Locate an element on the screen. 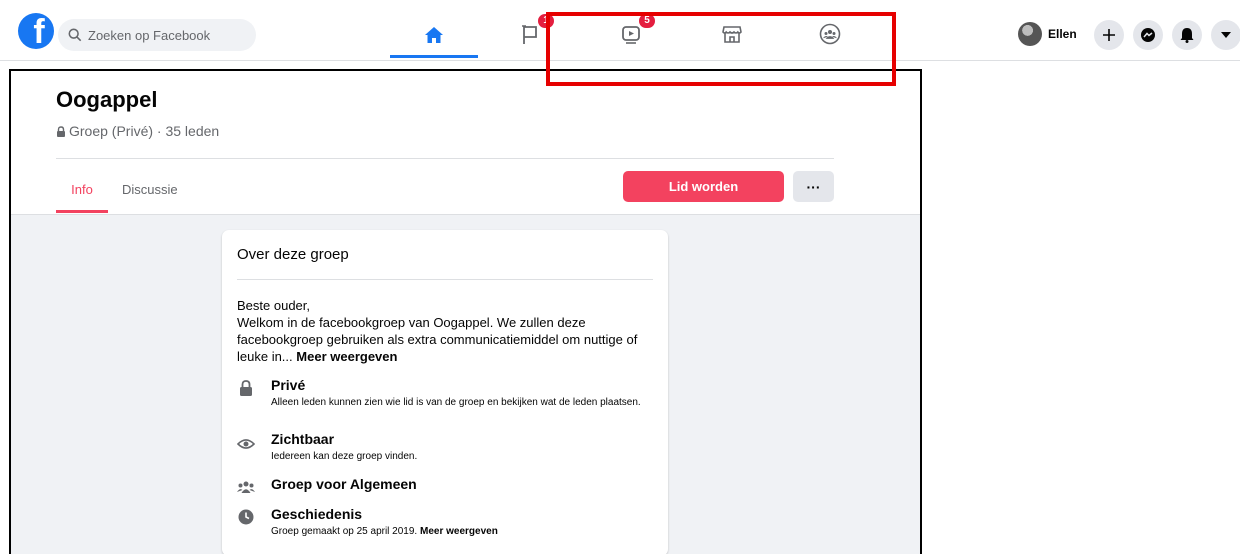 The image size is (1240, 554). create-button is located at coordinates (1109, 35).